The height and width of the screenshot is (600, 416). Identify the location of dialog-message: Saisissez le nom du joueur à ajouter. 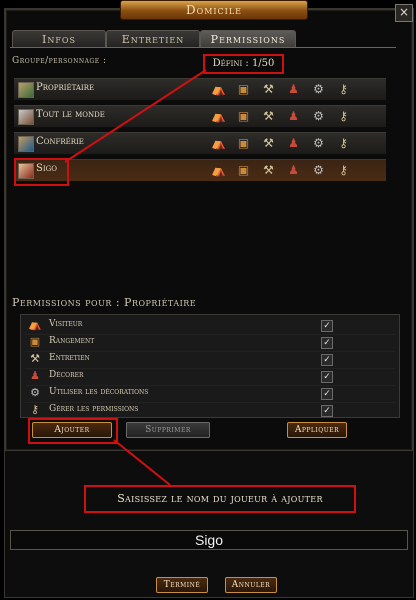
(220, 499).